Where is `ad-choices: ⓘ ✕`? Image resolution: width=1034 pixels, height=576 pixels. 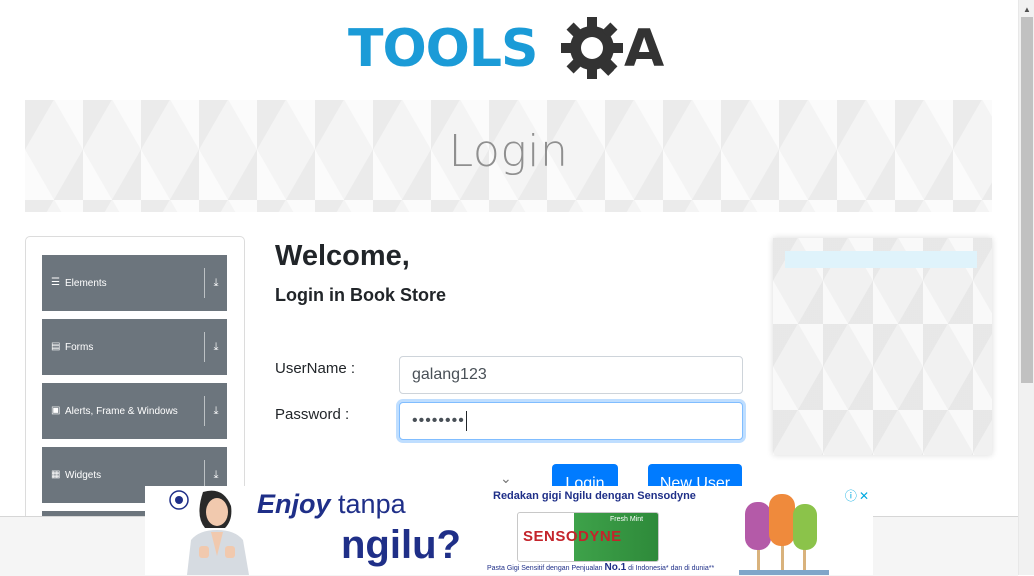 ad-choices: ⓘ ✕ is located at coordinates (857, 495).